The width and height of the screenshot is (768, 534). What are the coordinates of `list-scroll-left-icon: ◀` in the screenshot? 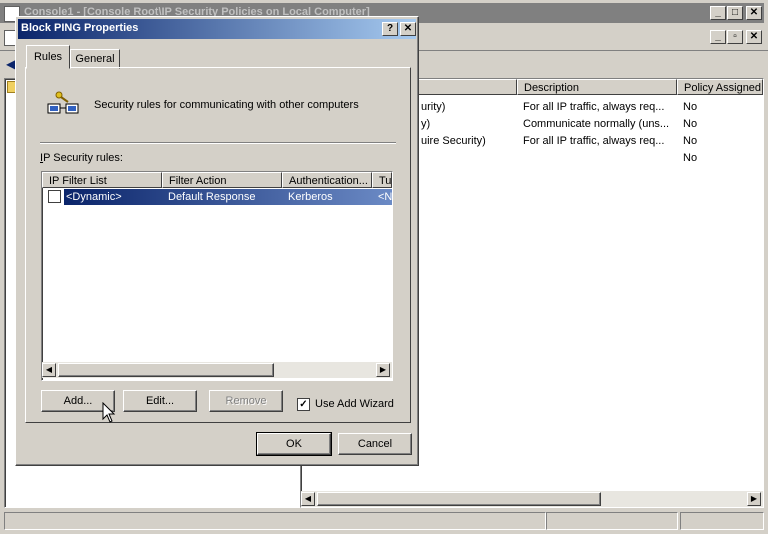 It's located at (49, 370).